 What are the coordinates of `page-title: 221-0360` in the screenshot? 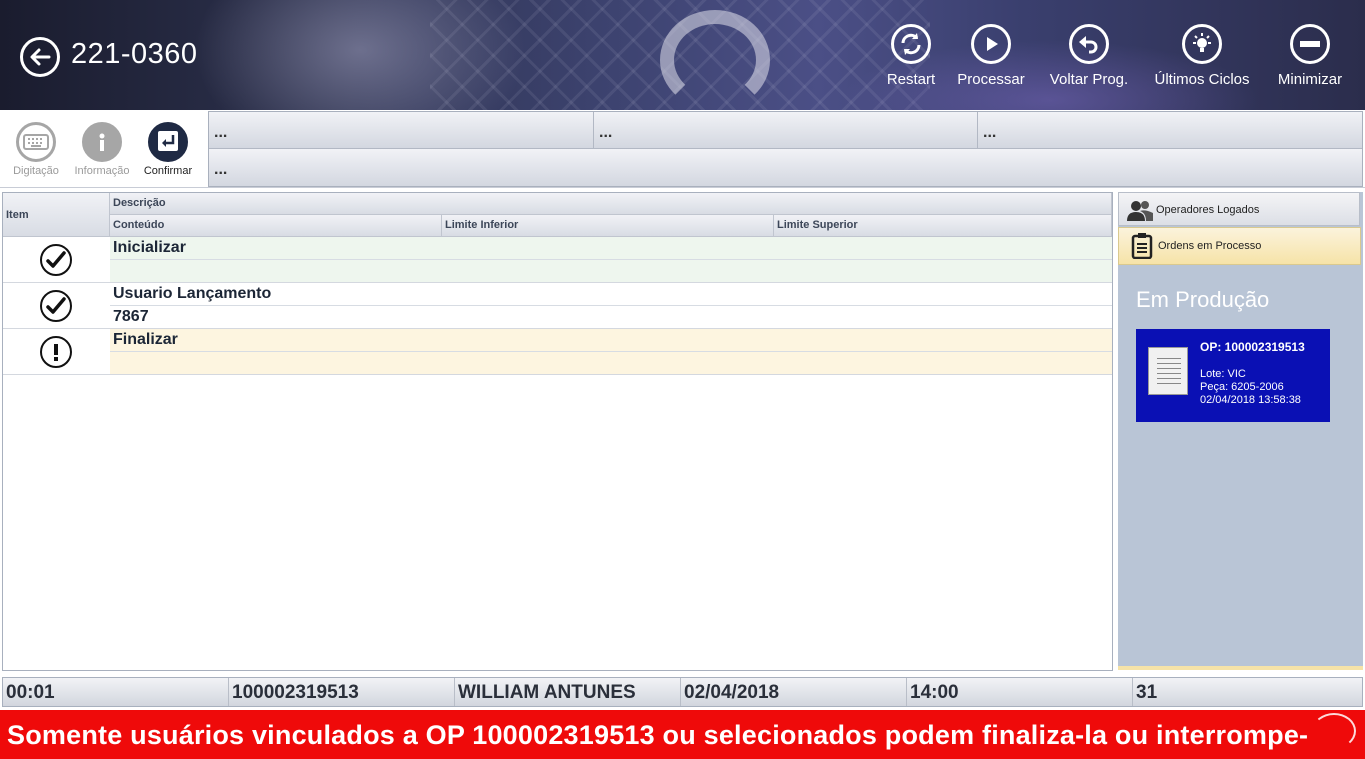 It's located at (134, 54).